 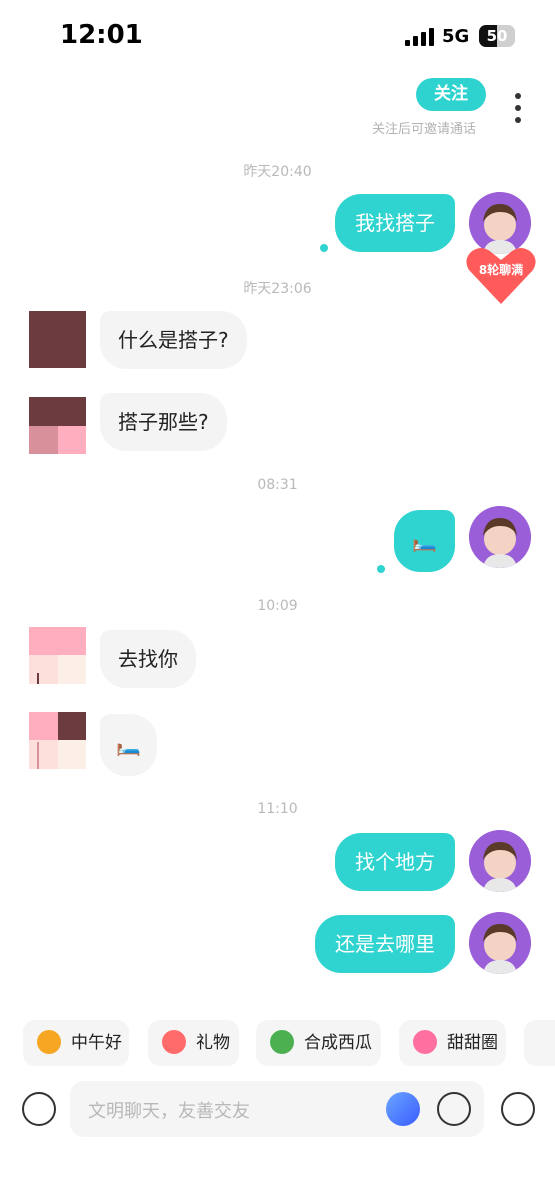 What do you see at coordinates (96, 1043) in the screenshot?
I see `chip-label: 中午好` at bounding box center [96, 1043].